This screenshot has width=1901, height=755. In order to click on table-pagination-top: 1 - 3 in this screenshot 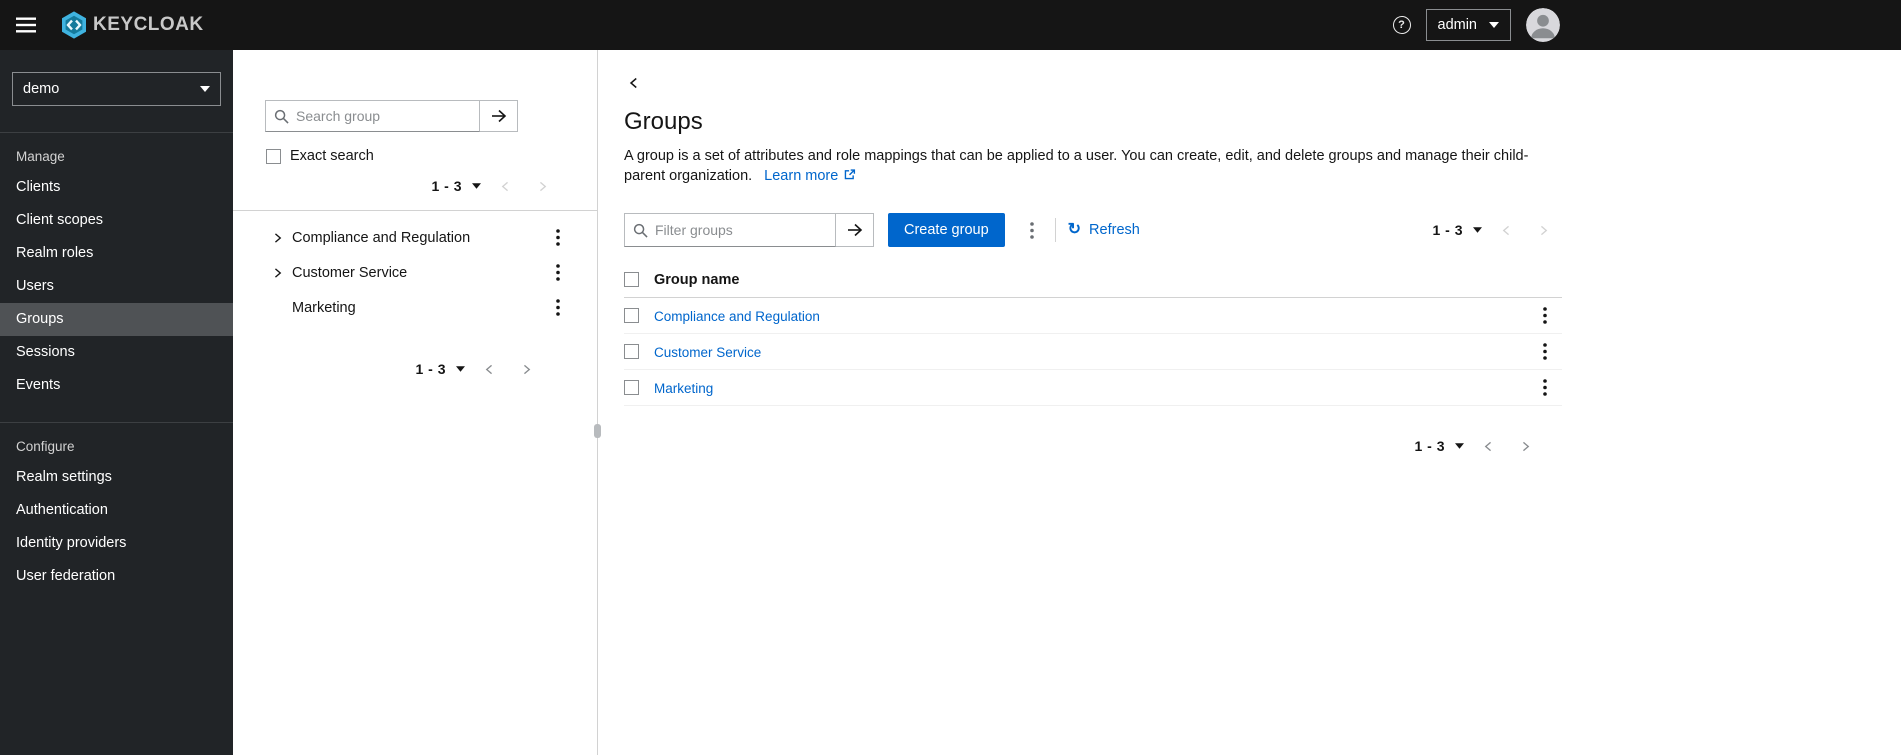, I will do `click(1494, 230)`.